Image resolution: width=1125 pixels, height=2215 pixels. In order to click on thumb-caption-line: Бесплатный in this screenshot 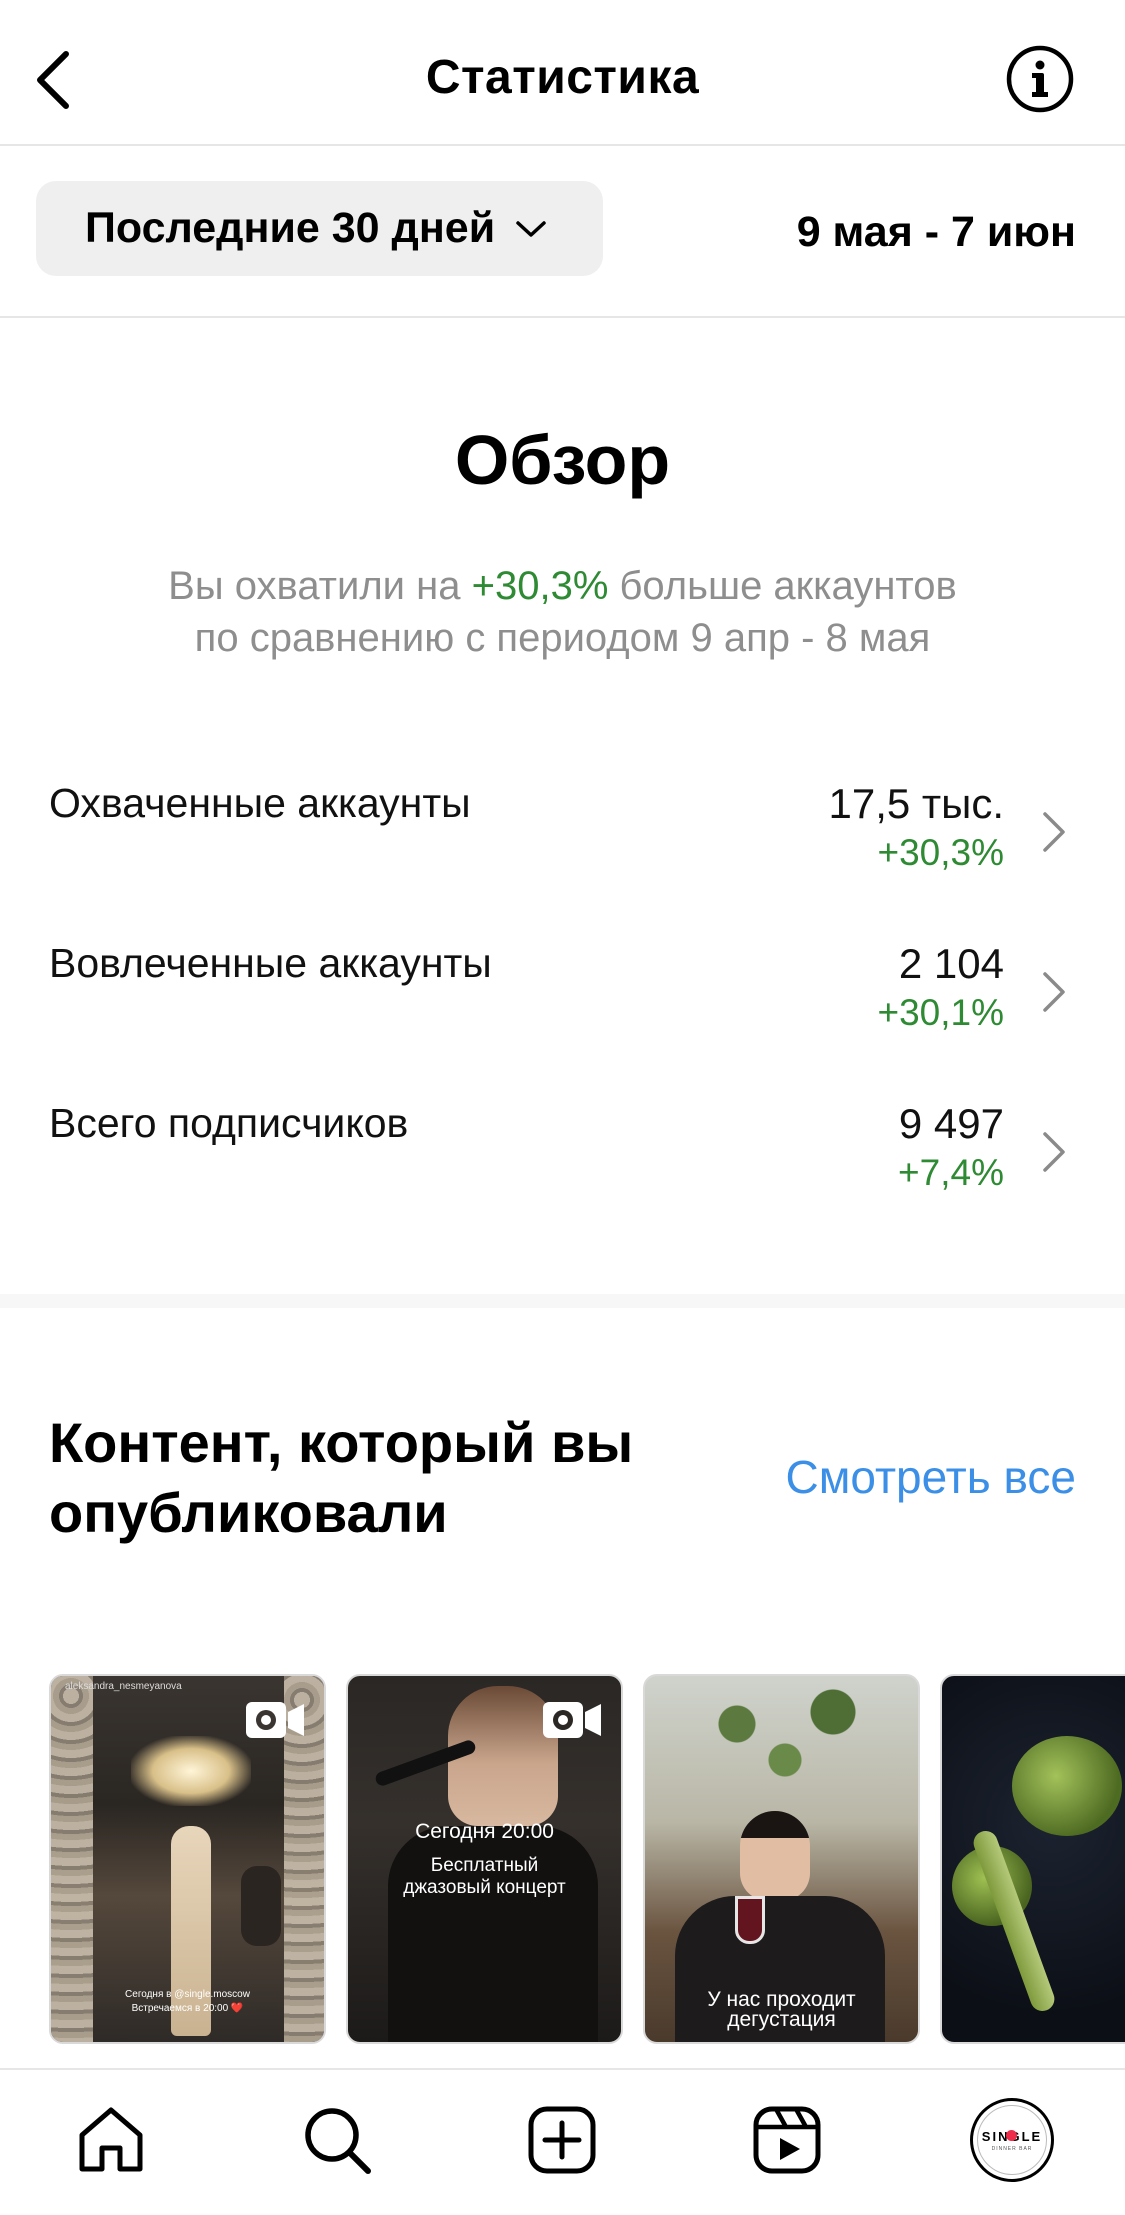, I will do `click(484, 1865)`.